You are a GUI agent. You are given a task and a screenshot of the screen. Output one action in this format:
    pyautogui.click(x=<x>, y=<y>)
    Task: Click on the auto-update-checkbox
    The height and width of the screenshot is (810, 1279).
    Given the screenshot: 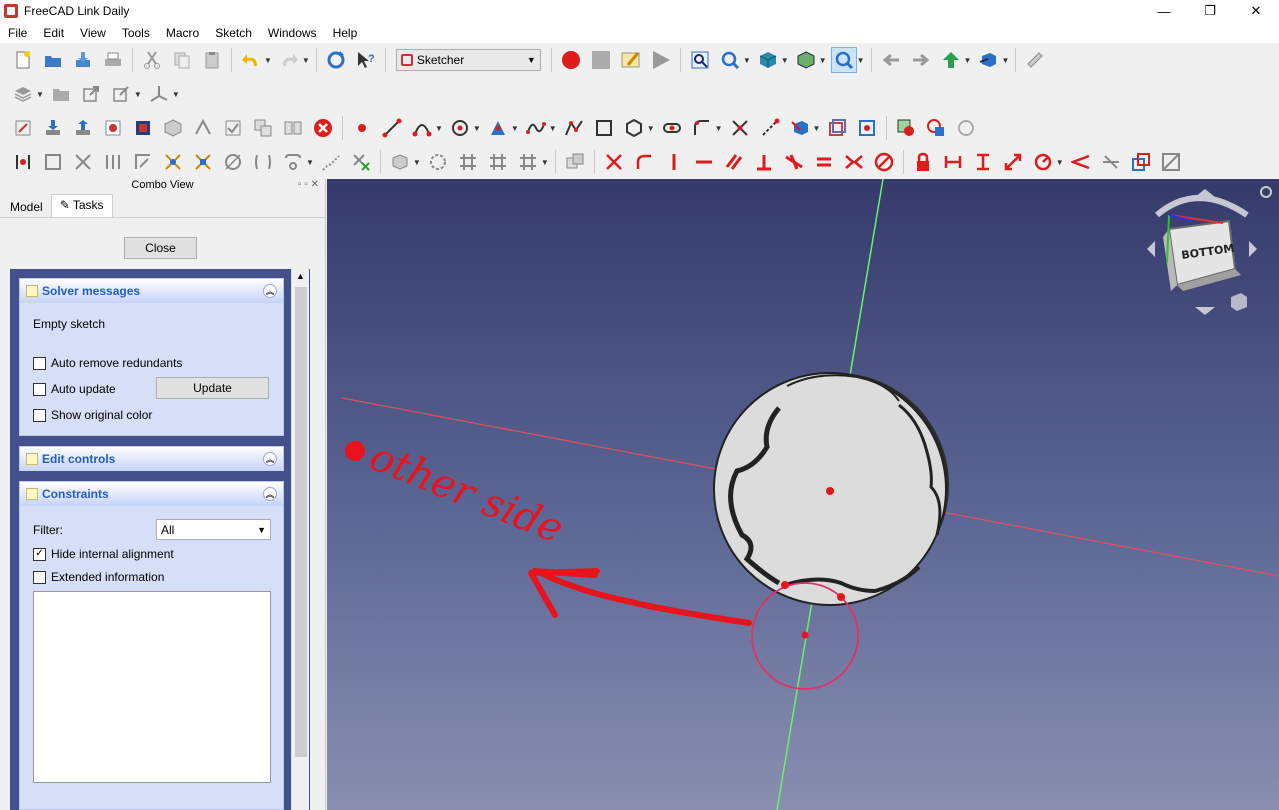 What is the action you would take?
    pyautogui.click(x=39, y=389)
    